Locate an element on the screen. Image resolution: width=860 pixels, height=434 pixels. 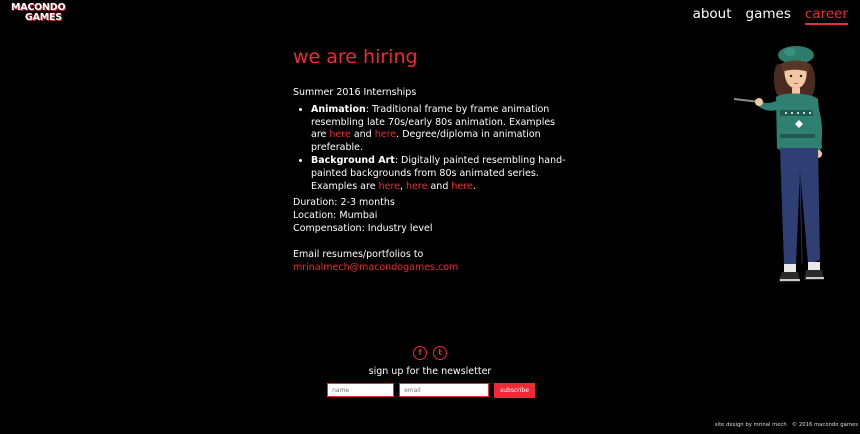
social-links: f t is located at coordinates (430, 353).